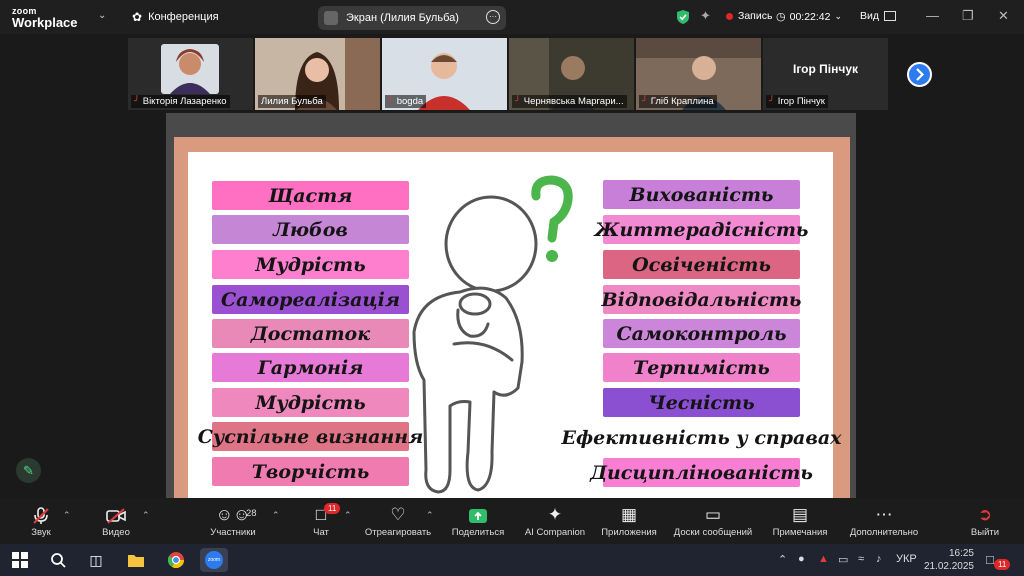 Image resolution: width=1024 pixels, height=576 pixels. Describe the element at coordinates (879, 559) in the screenshot. I see `volume-icon: ♪` at that location.